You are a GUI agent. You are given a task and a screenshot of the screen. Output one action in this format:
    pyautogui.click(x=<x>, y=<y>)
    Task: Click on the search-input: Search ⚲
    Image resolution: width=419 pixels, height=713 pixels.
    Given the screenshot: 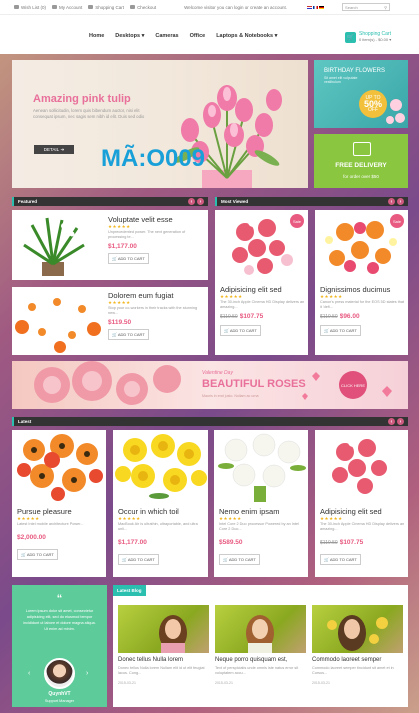 What is the action you would take?
    pyautogui.click(x=366, y=7)
    